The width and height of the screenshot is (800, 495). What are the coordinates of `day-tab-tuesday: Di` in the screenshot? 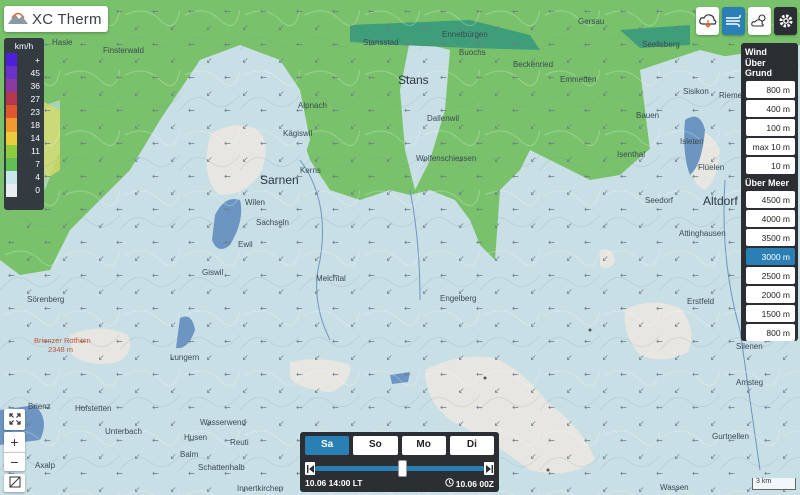 It's located at (471, 445).